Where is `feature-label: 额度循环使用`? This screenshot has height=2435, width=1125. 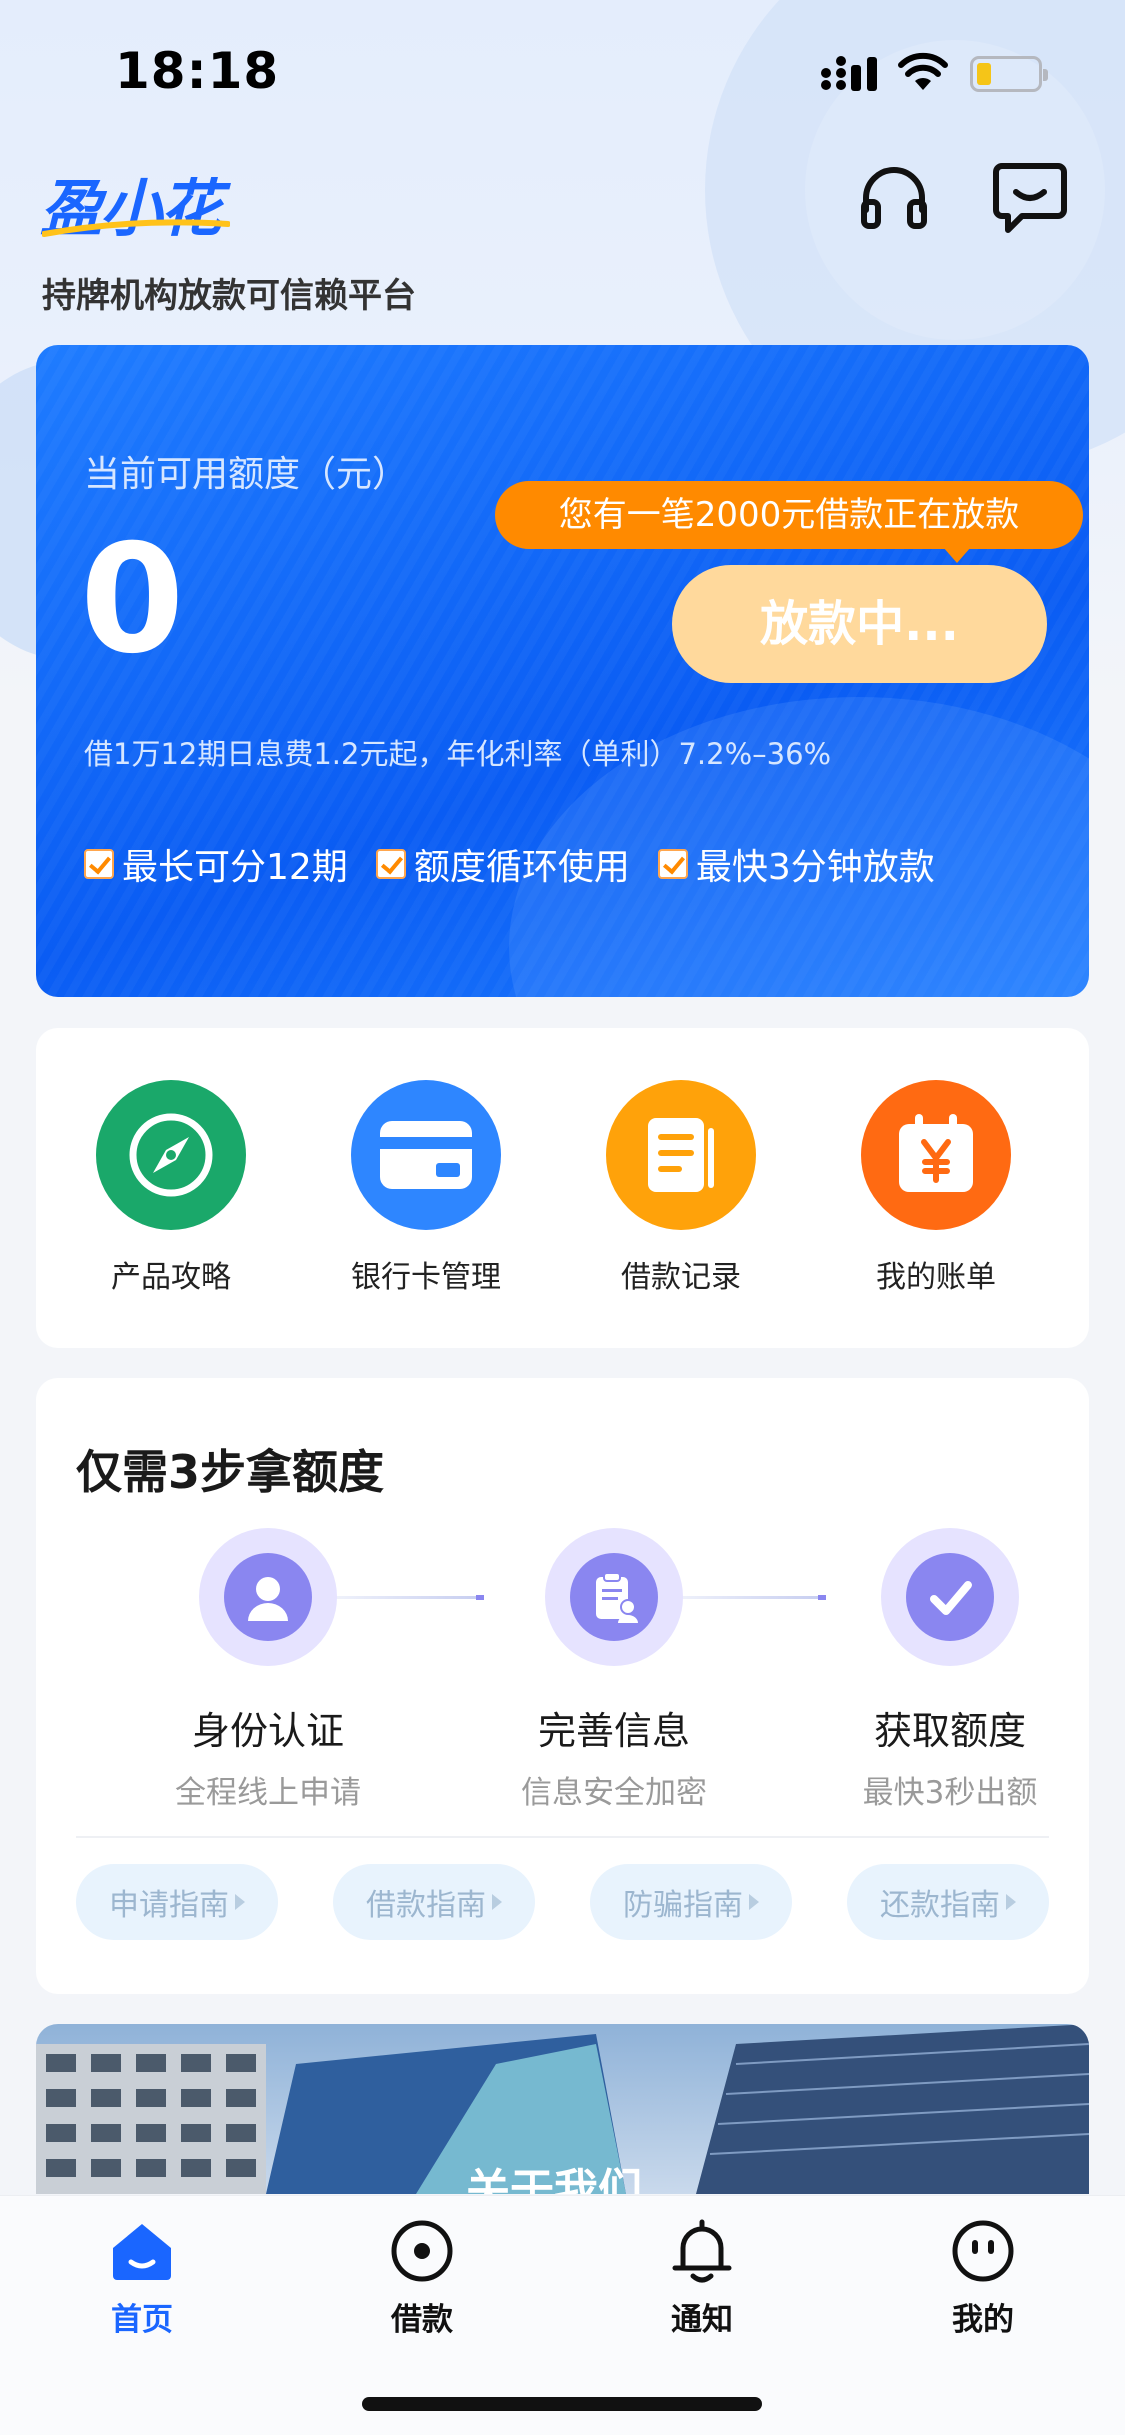
feature-label: 额度循环使用 is located at coordinates (521, 867).